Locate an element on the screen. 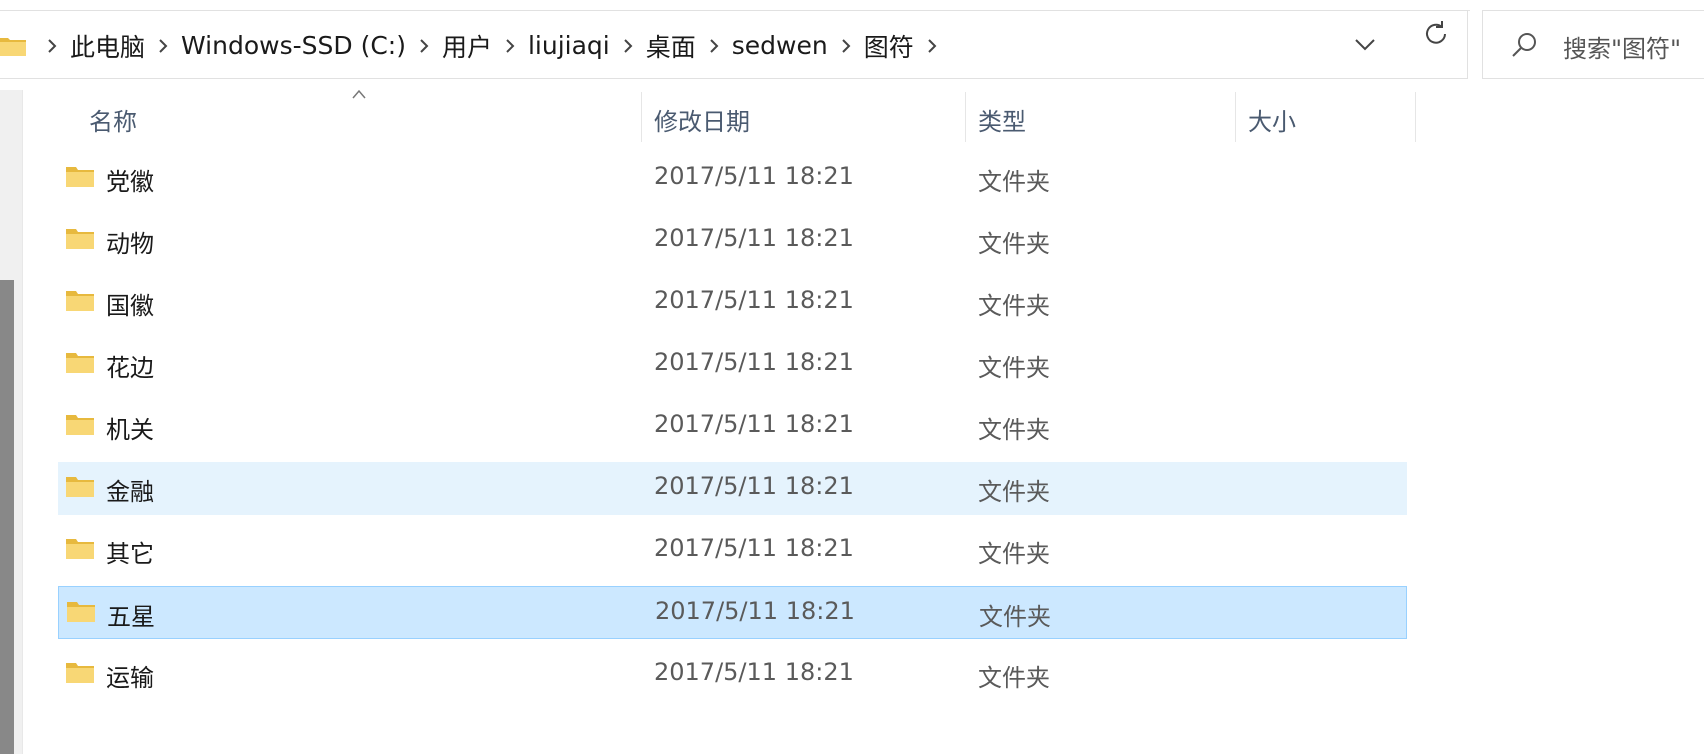 The width and height of the screenshot is (1704, 754). file-row: 运输 2017/5/11 18:21 文件夹 is located at coordinates (732, 674).